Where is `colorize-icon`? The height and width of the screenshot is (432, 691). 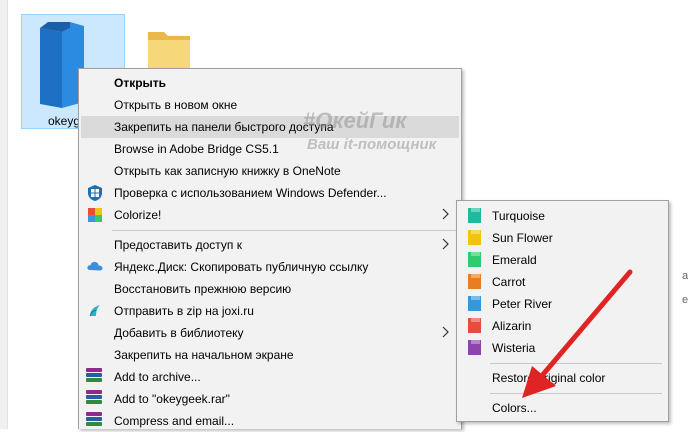 colorize-icon is located at coordinates (95, 215).